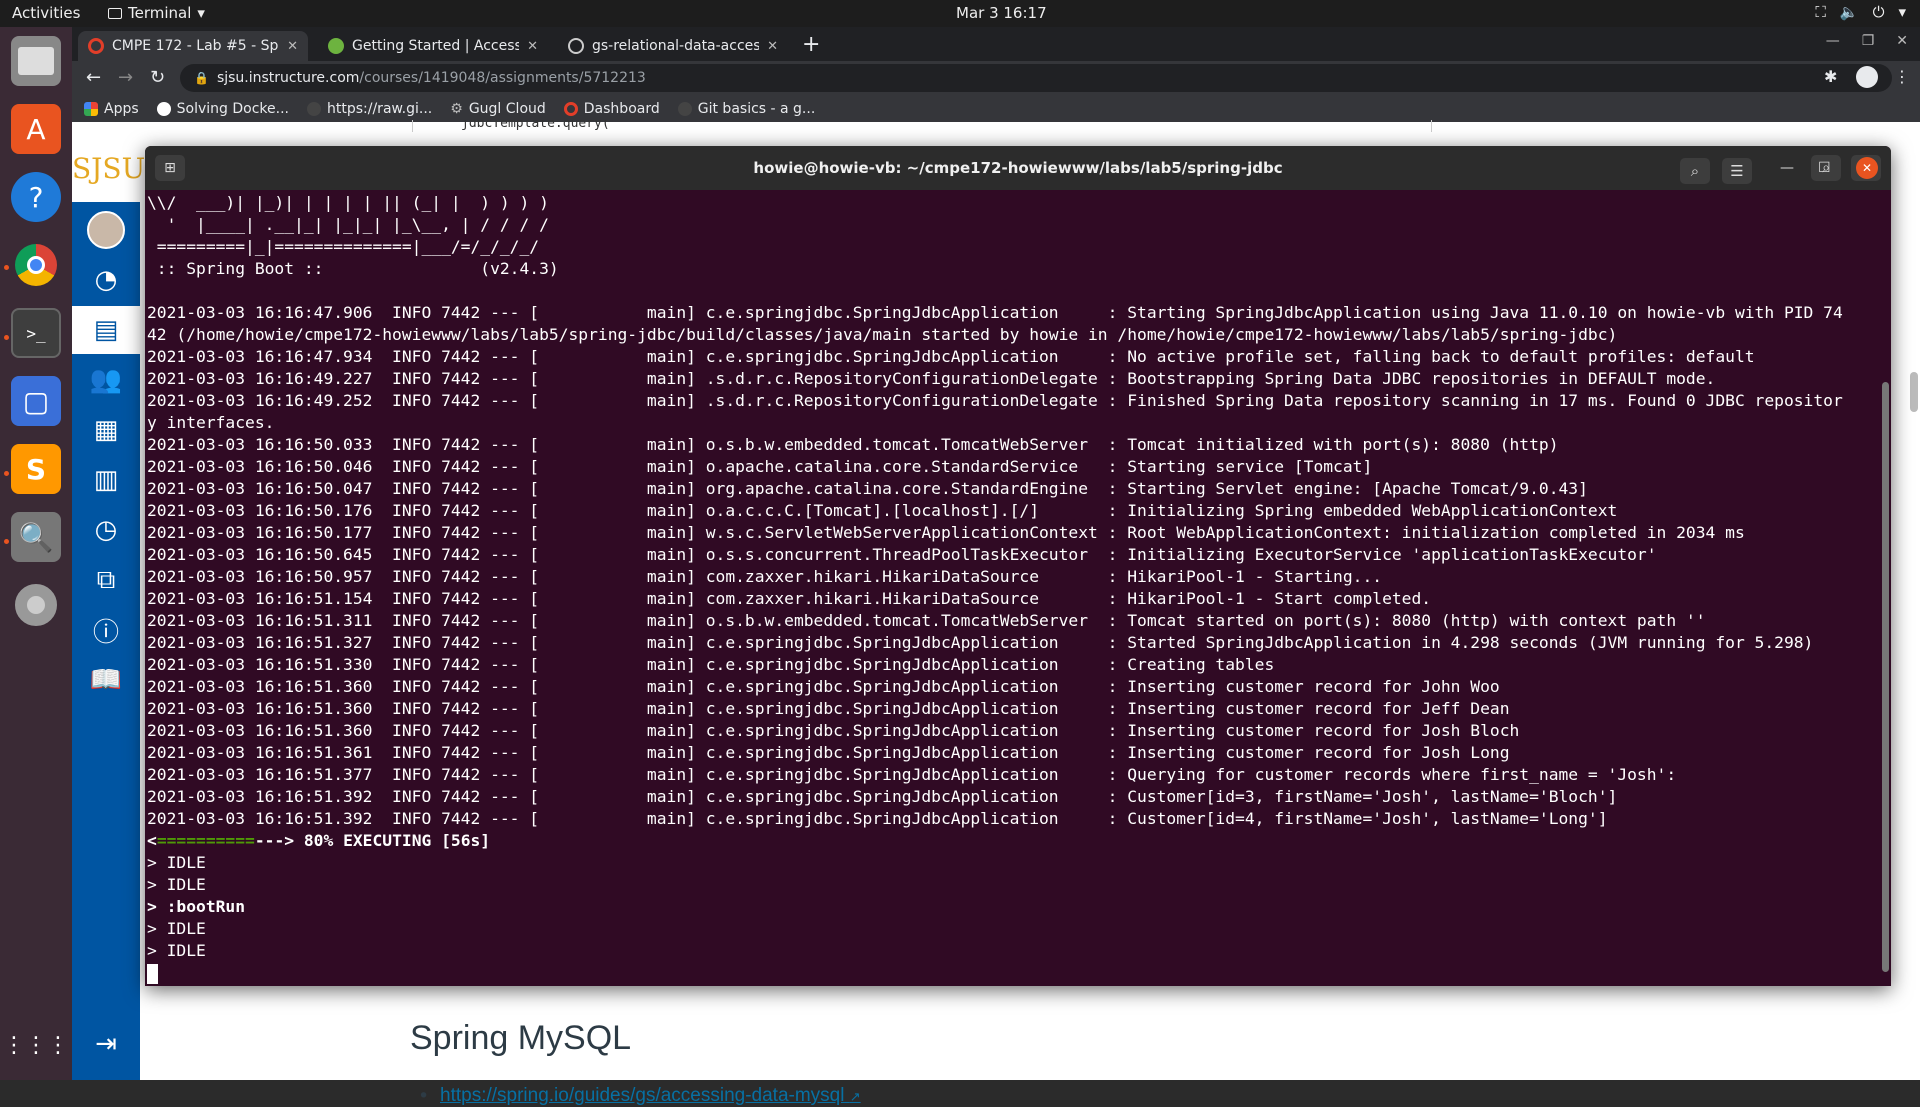  I want to click on terminal-app-icon: >_, so click(36, 333).